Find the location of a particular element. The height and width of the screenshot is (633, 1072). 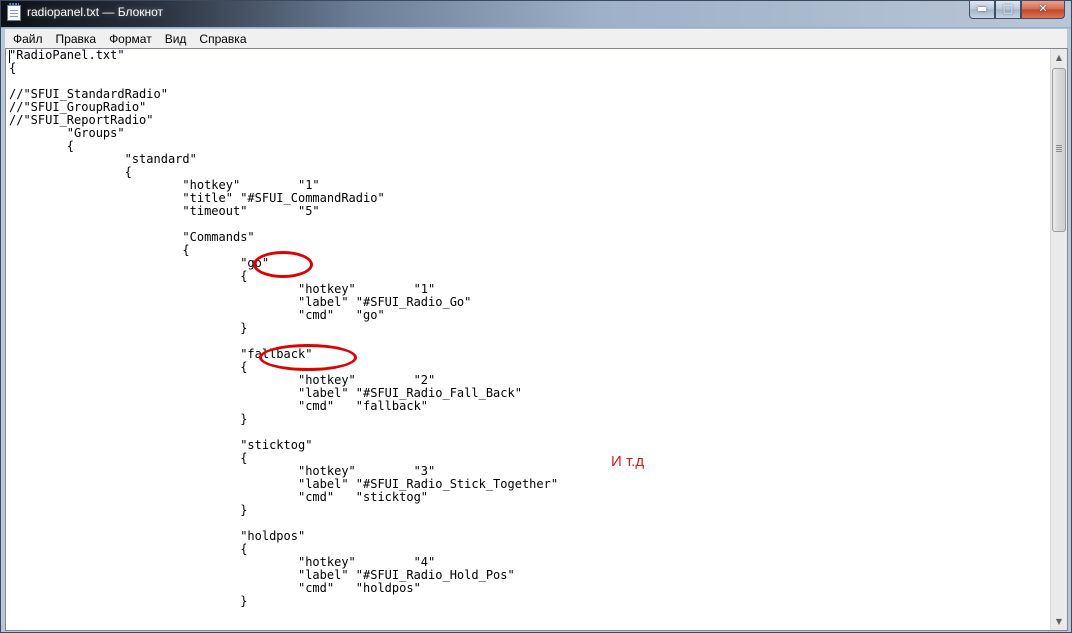

menu-file: Файл is located at coordinates (28, 39).